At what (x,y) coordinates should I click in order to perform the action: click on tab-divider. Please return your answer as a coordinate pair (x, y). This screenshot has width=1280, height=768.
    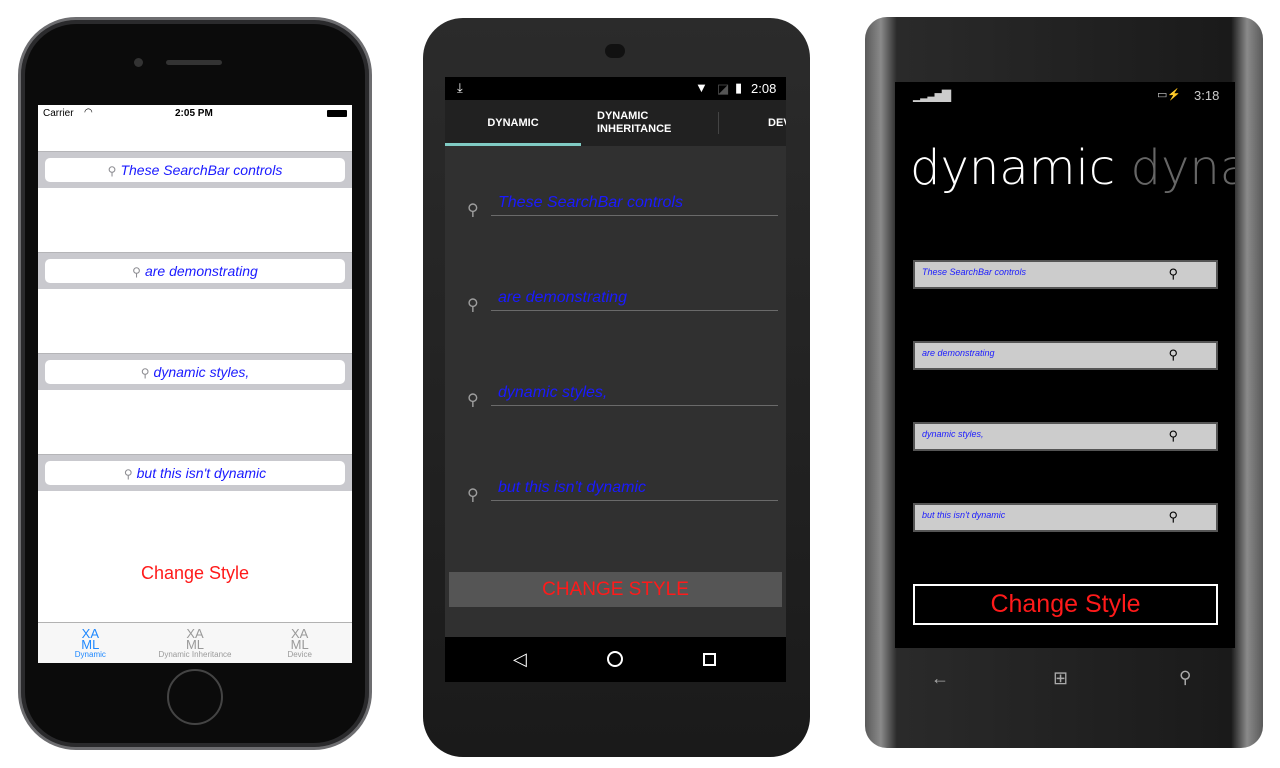
    Looking at the image, I should click on (718, 123).